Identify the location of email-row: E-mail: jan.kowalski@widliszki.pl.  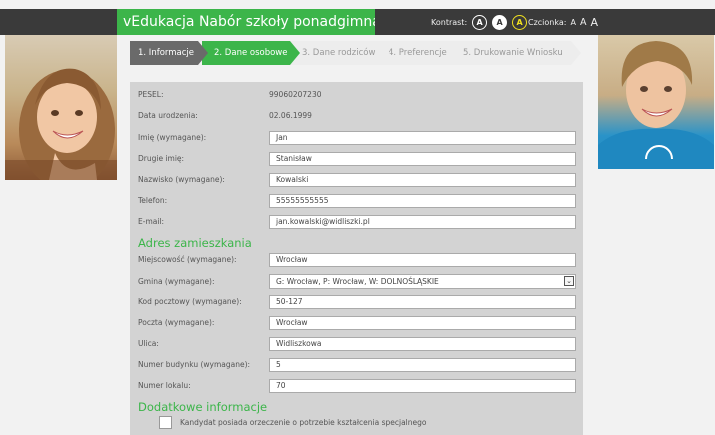
(356, 222).